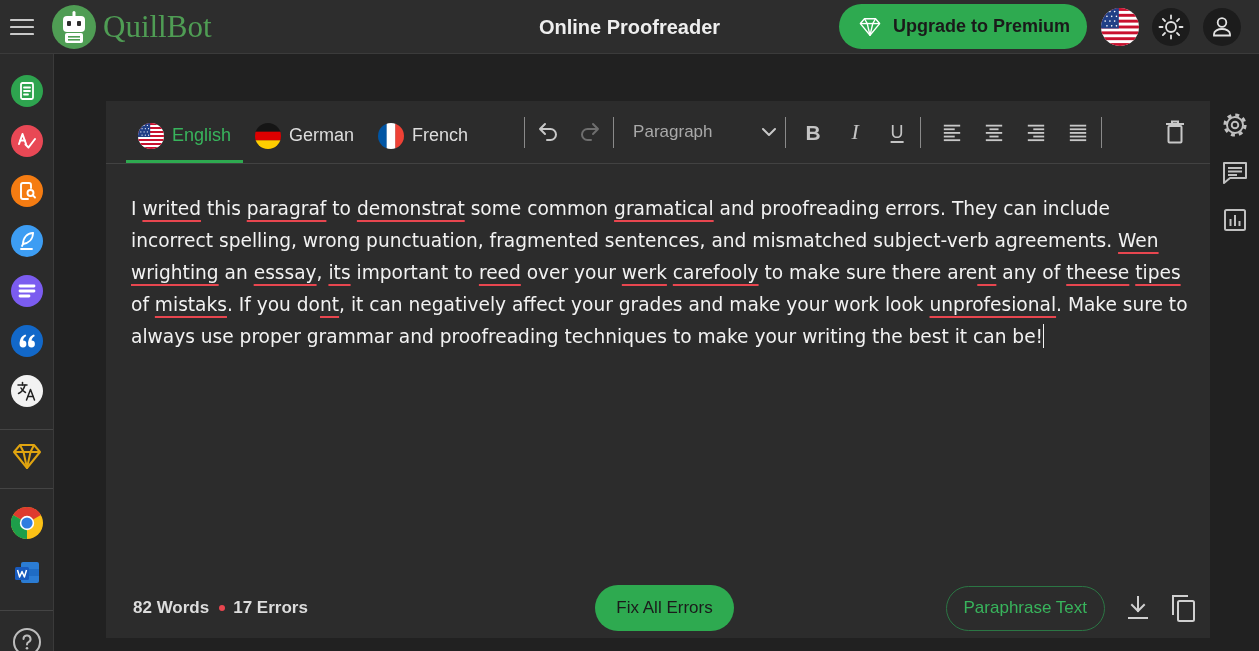  I want to click on copy-button, so click(1183, 608).